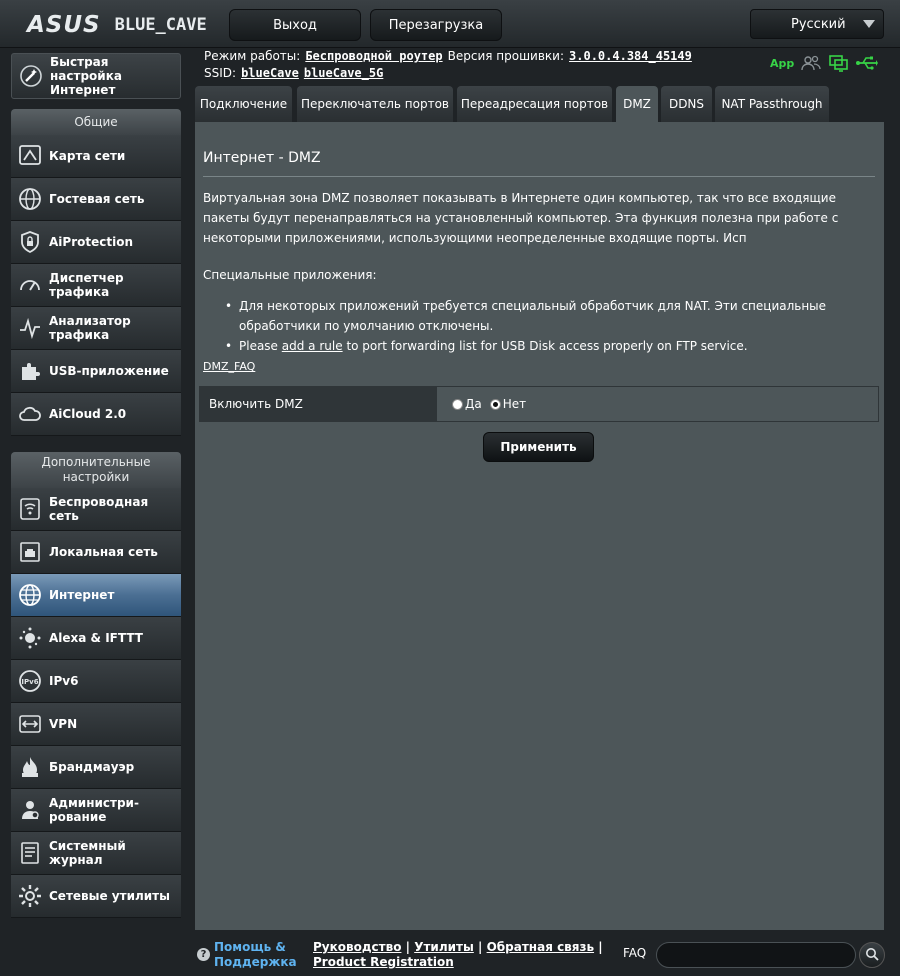  Describe the element at coordinates (538, 447) in the screenshot. I see `apply-button: Применить` at that location.